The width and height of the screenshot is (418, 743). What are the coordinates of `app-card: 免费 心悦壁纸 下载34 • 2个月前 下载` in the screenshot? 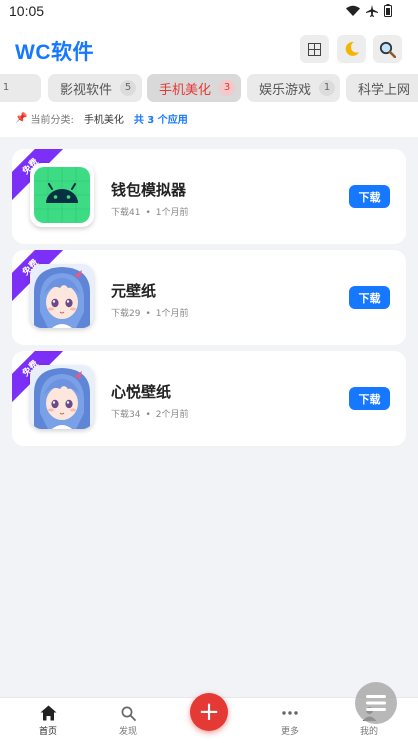 It's located at (209, 398).